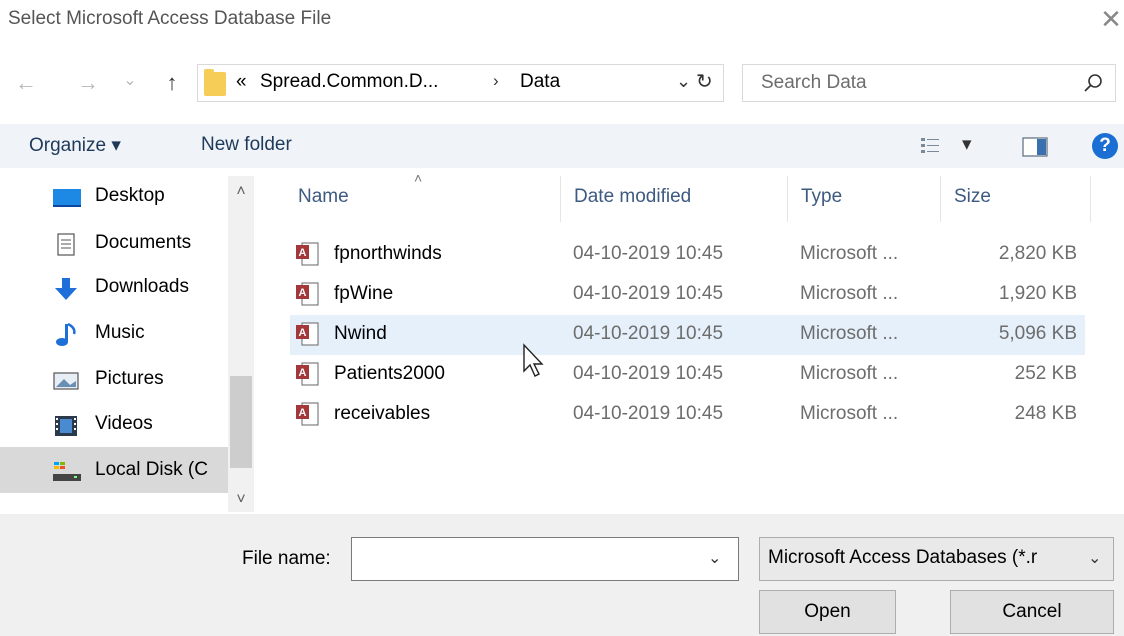 This screenshot has width=1124, height=636. What do you see at coordinates (540, 82) in the screenshot?
I see `breadcrumb-item-current: Data` at bounding box center [540, 82].